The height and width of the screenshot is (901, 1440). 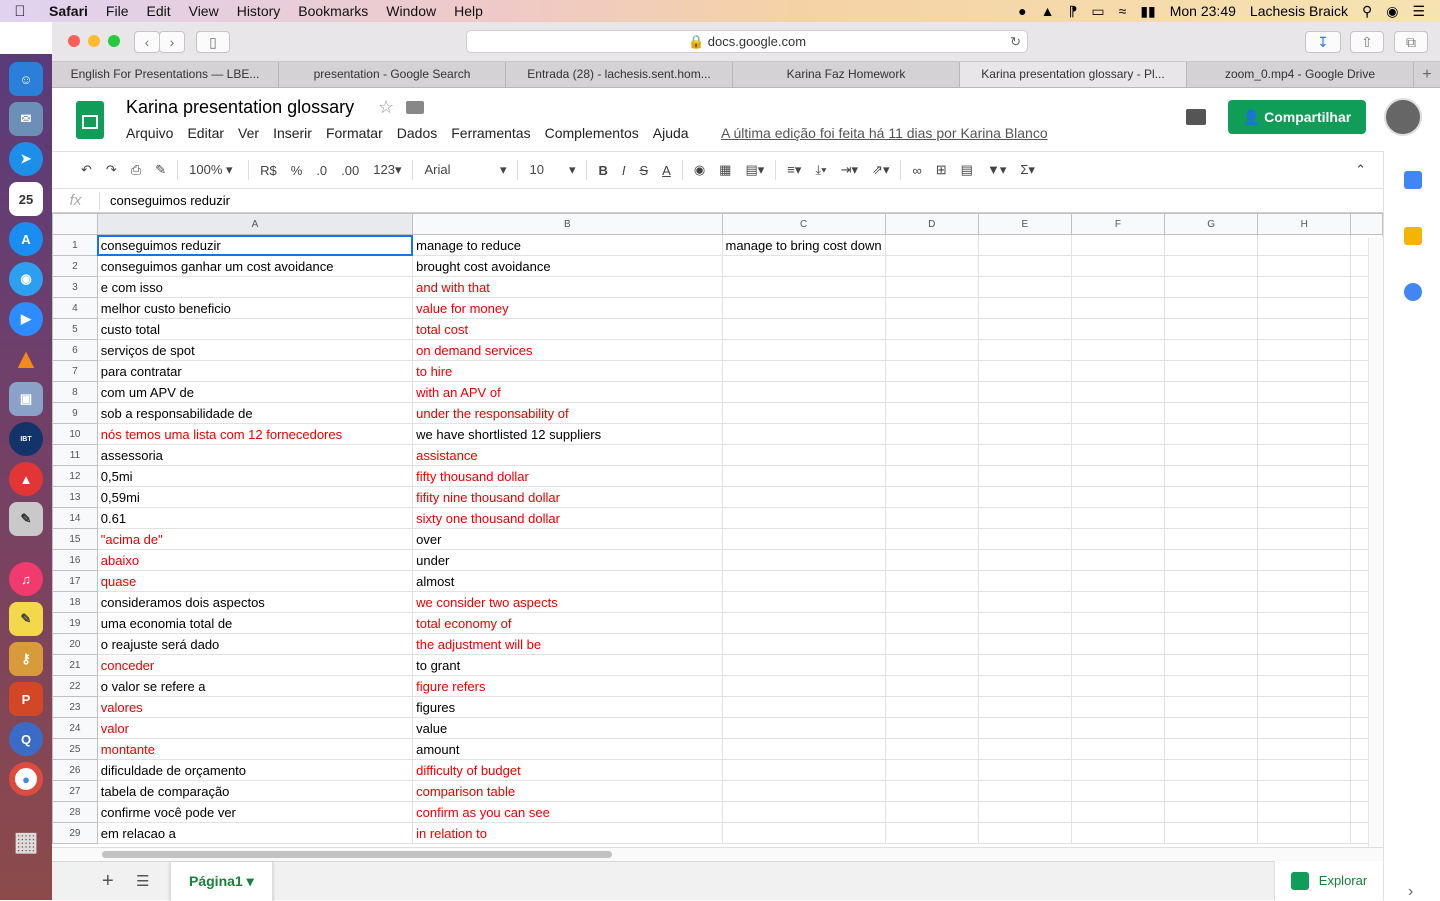 What do you see at coordinates (567, 266) in the screenshot?
I see `cell-b: brought cost avoidance` at bounding box center [567, 266].